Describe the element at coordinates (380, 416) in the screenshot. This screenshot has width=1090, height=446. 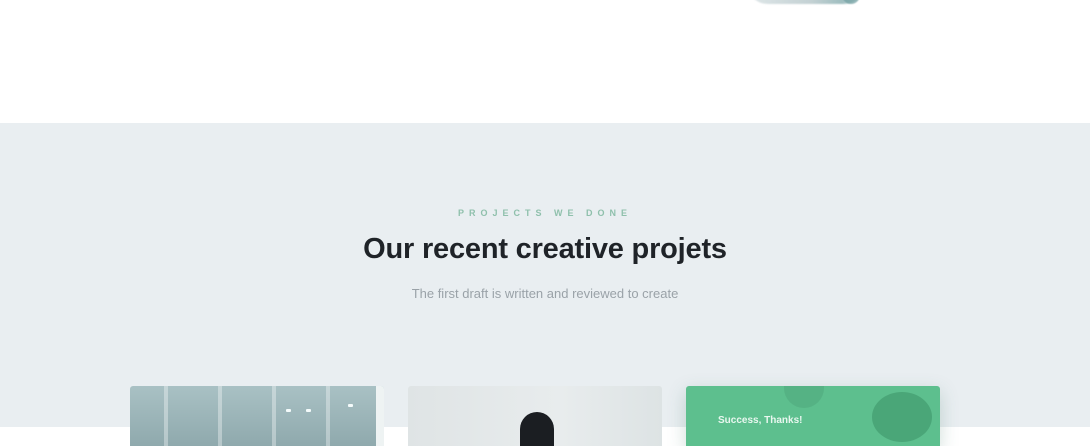
I see `card-edge` at that location.